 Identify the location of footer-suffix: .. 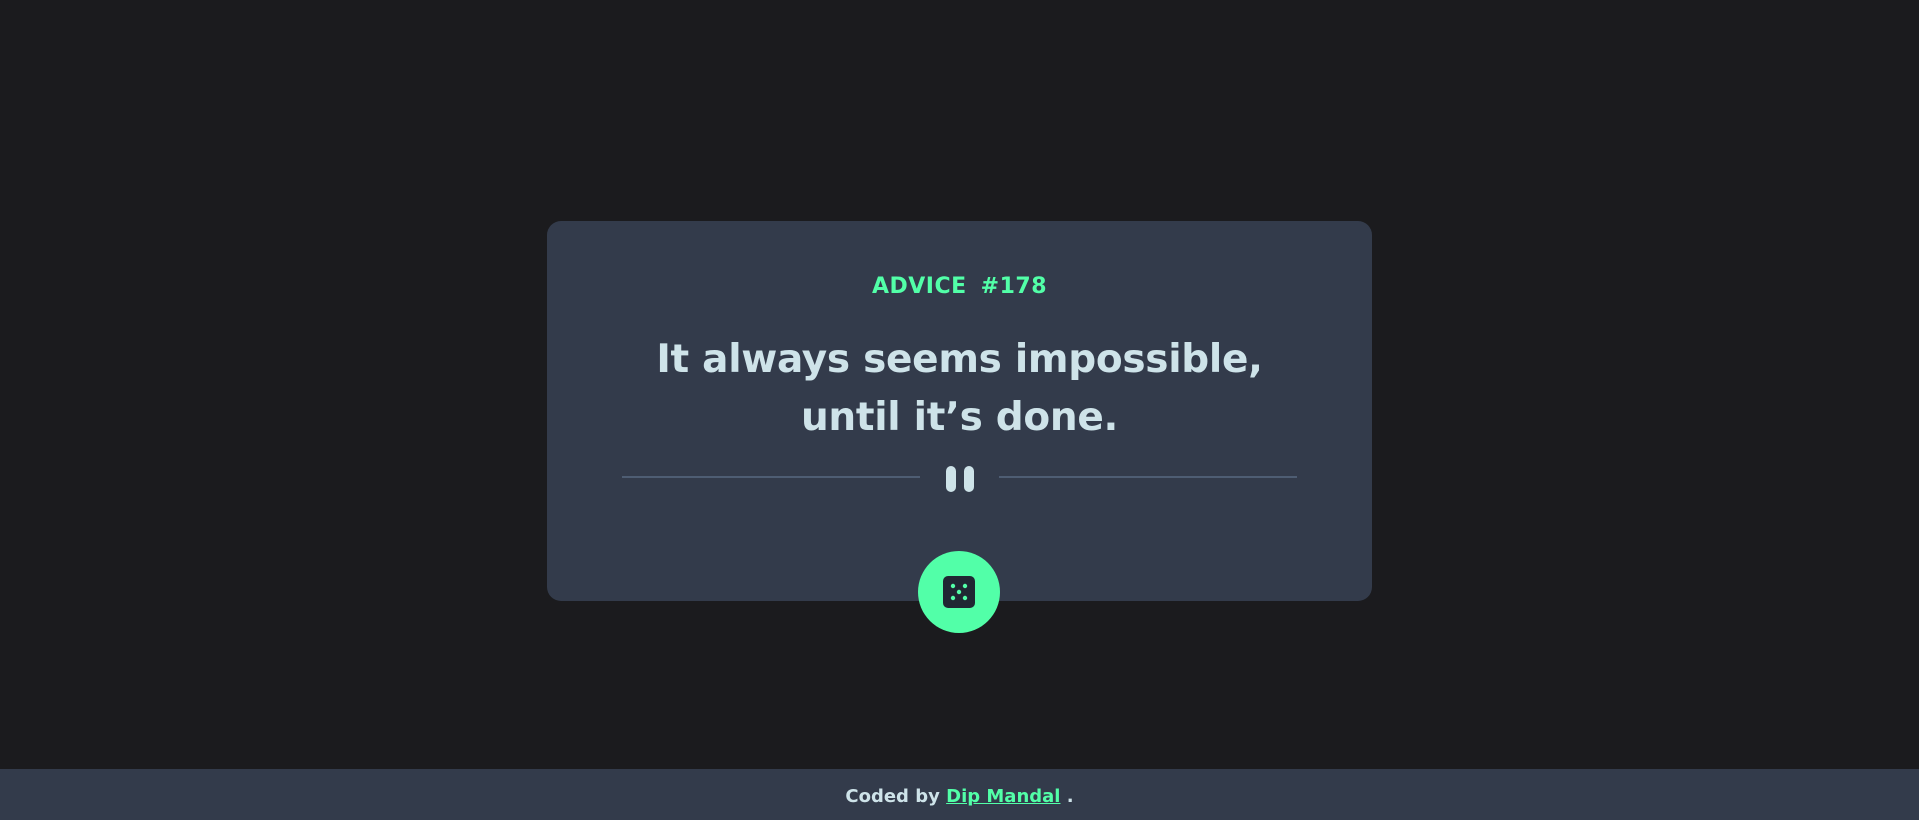
(1070, 796).